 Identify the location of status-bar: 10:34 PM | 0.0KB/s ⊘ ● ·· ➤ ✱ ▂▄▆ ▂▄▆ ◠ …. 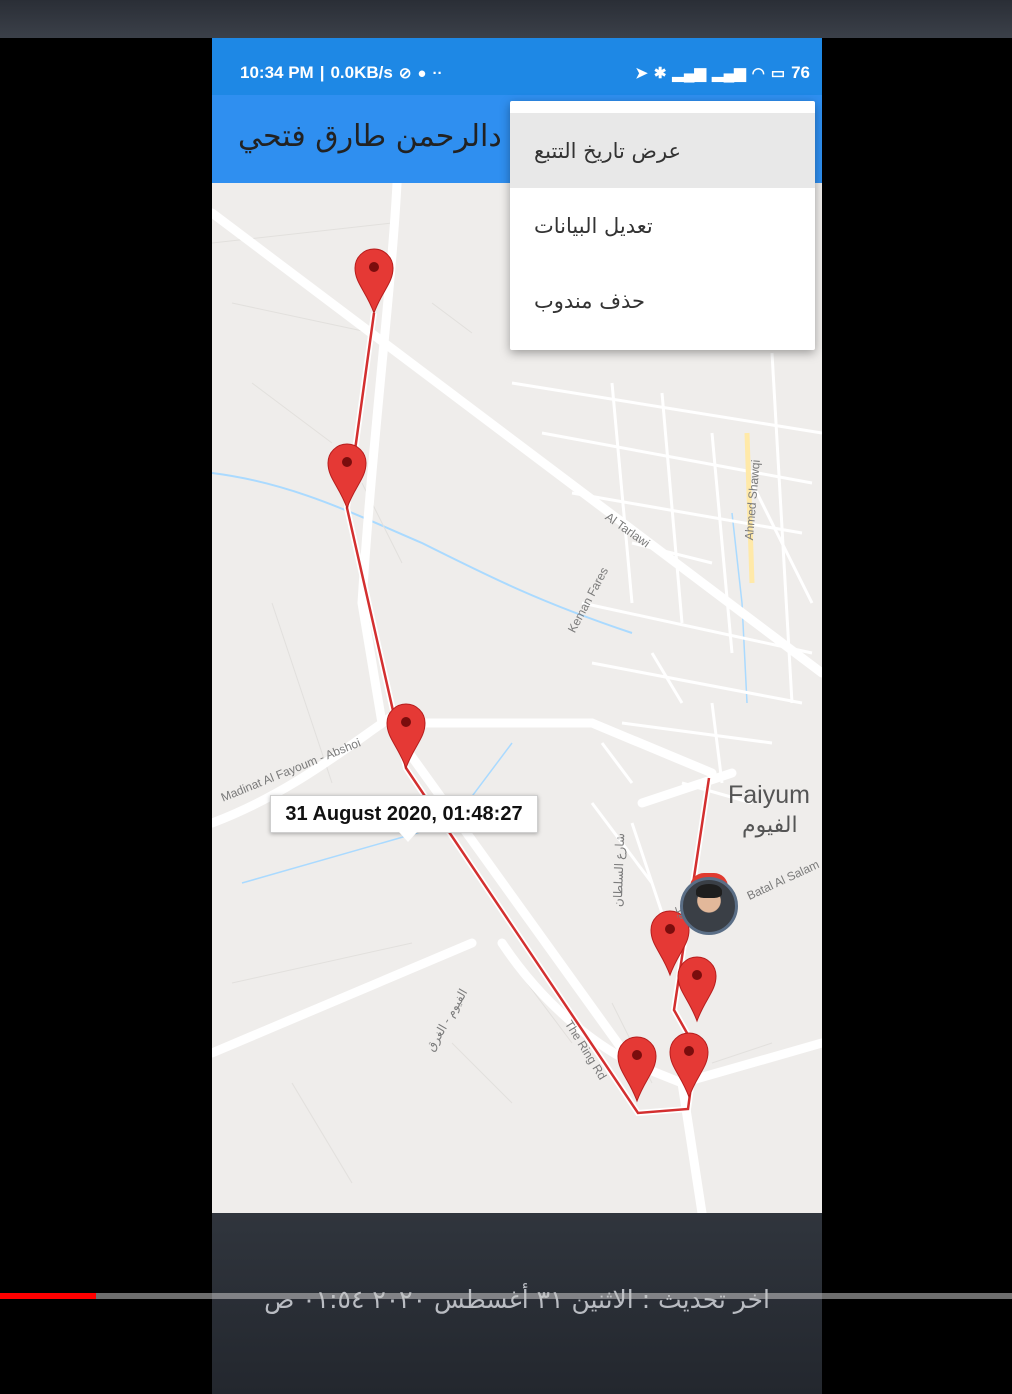
(517, 66).